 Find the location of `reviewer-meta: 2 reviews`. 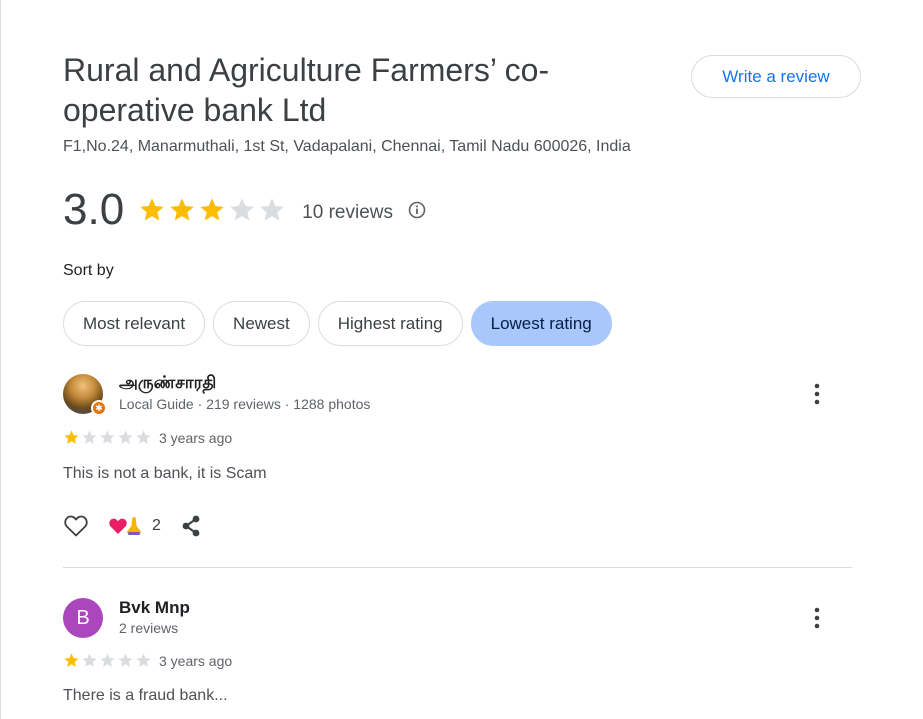

reviewer-meta: 2 reviews is located at coordinates (148, 628).